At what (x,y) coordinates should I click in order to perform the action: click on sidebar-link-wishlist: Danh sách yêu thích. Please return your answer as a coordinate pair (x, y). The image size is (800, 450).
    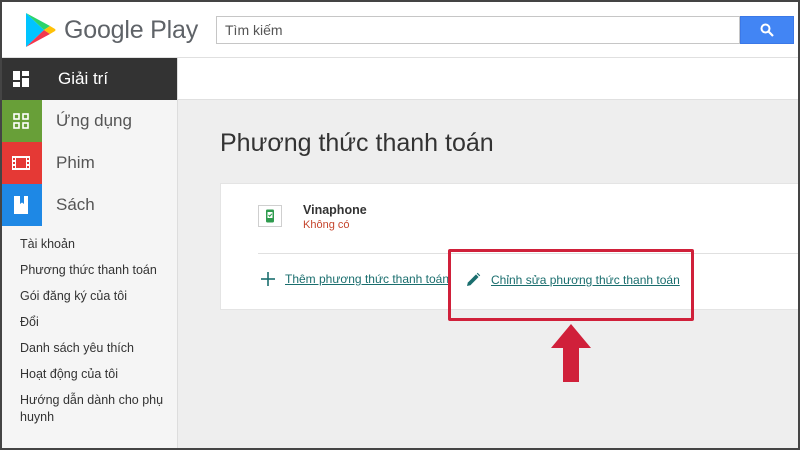
    Looking at the image, I should click on (95, 348).